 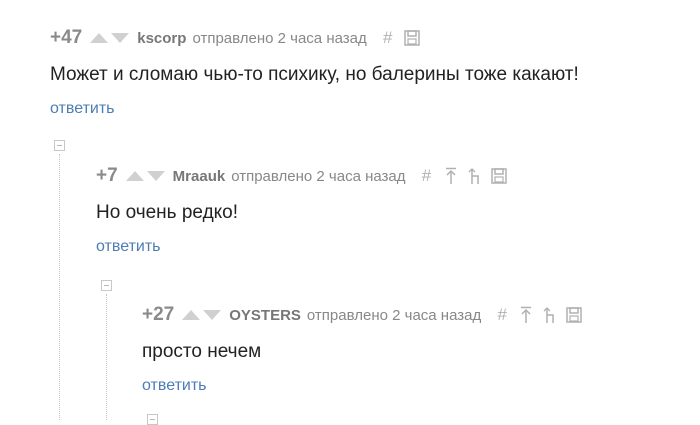 I want to click on comment-text: просто нечем, so click(x=202, y=351).